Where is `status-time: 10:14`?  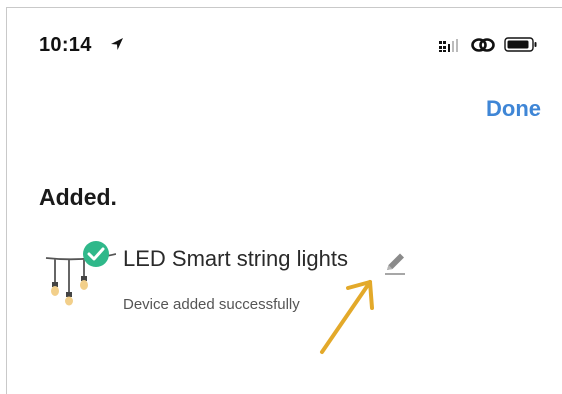 status-time: 10:14 is located at coordinates (65, 45).